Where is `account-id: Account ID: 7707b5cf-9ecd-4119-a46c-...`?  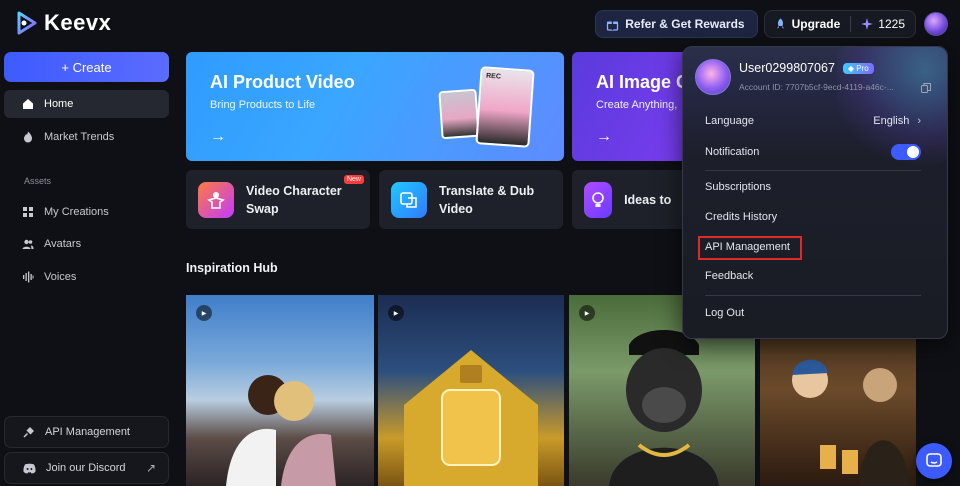 account-id: Account ID: 7707b5cf-9ecd-4119-a46c-... is located at coordinates (816, 87).